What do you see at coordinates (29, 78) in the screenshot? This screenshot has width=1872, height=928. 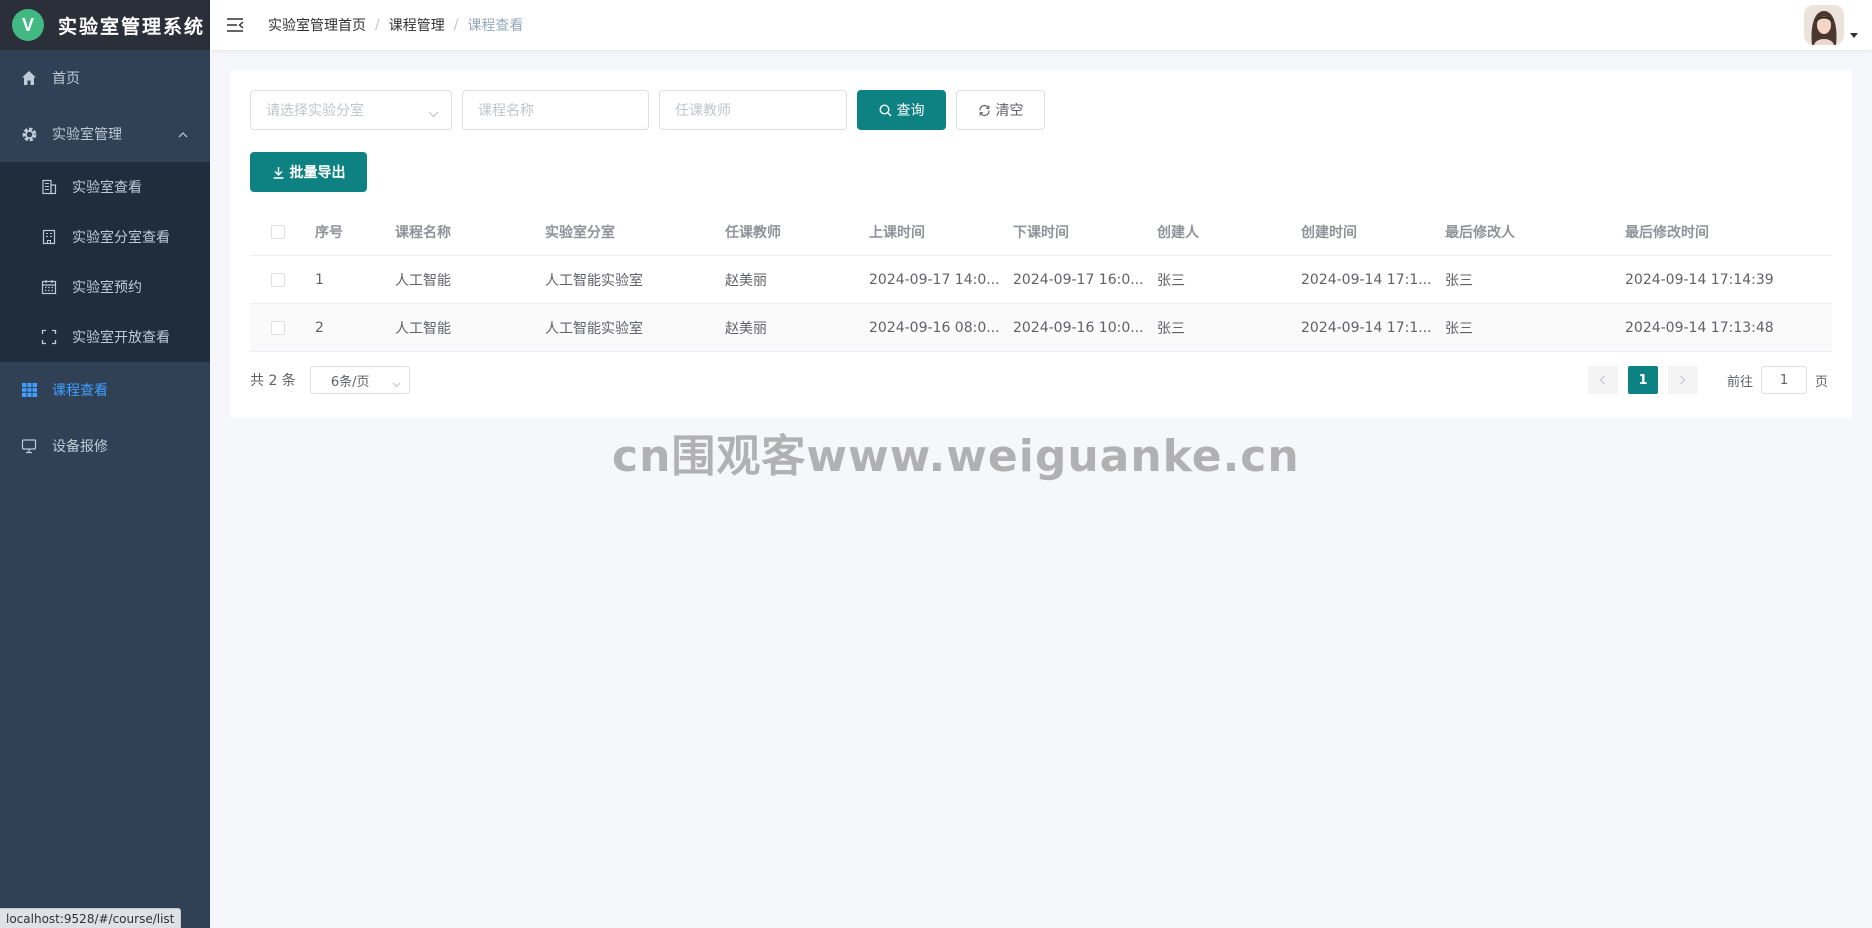 I see `home-icon` at bounding box center [29, 78].